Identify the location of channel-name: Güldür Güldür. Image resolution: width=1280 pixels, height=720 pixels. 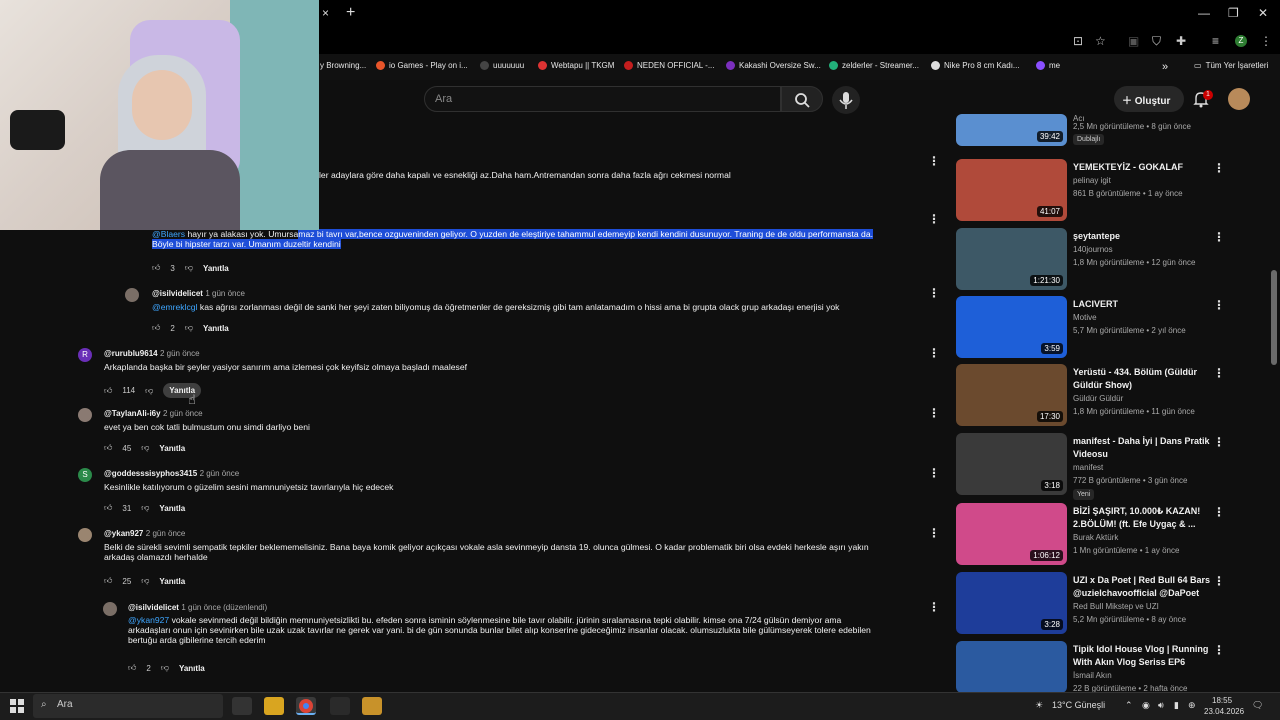
(1098, 398).